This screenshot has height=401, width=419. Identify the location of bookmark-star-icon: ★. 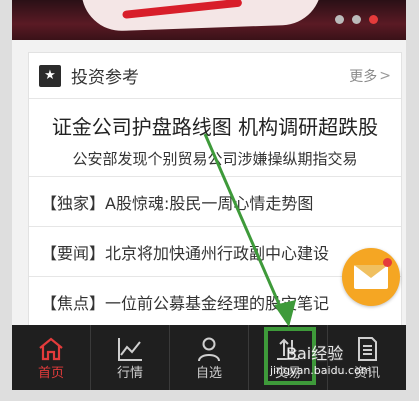
(50, 75).